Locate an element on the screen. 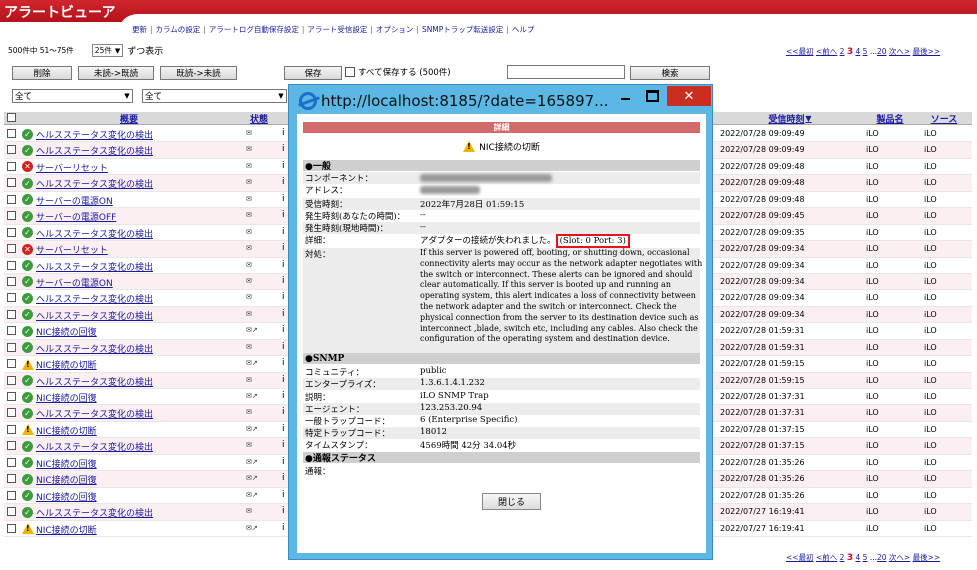 Image resolution: width=977 pixels, height=570 pixels. per-page-select: 25件 ▼ is located at coordinates (107, 50).